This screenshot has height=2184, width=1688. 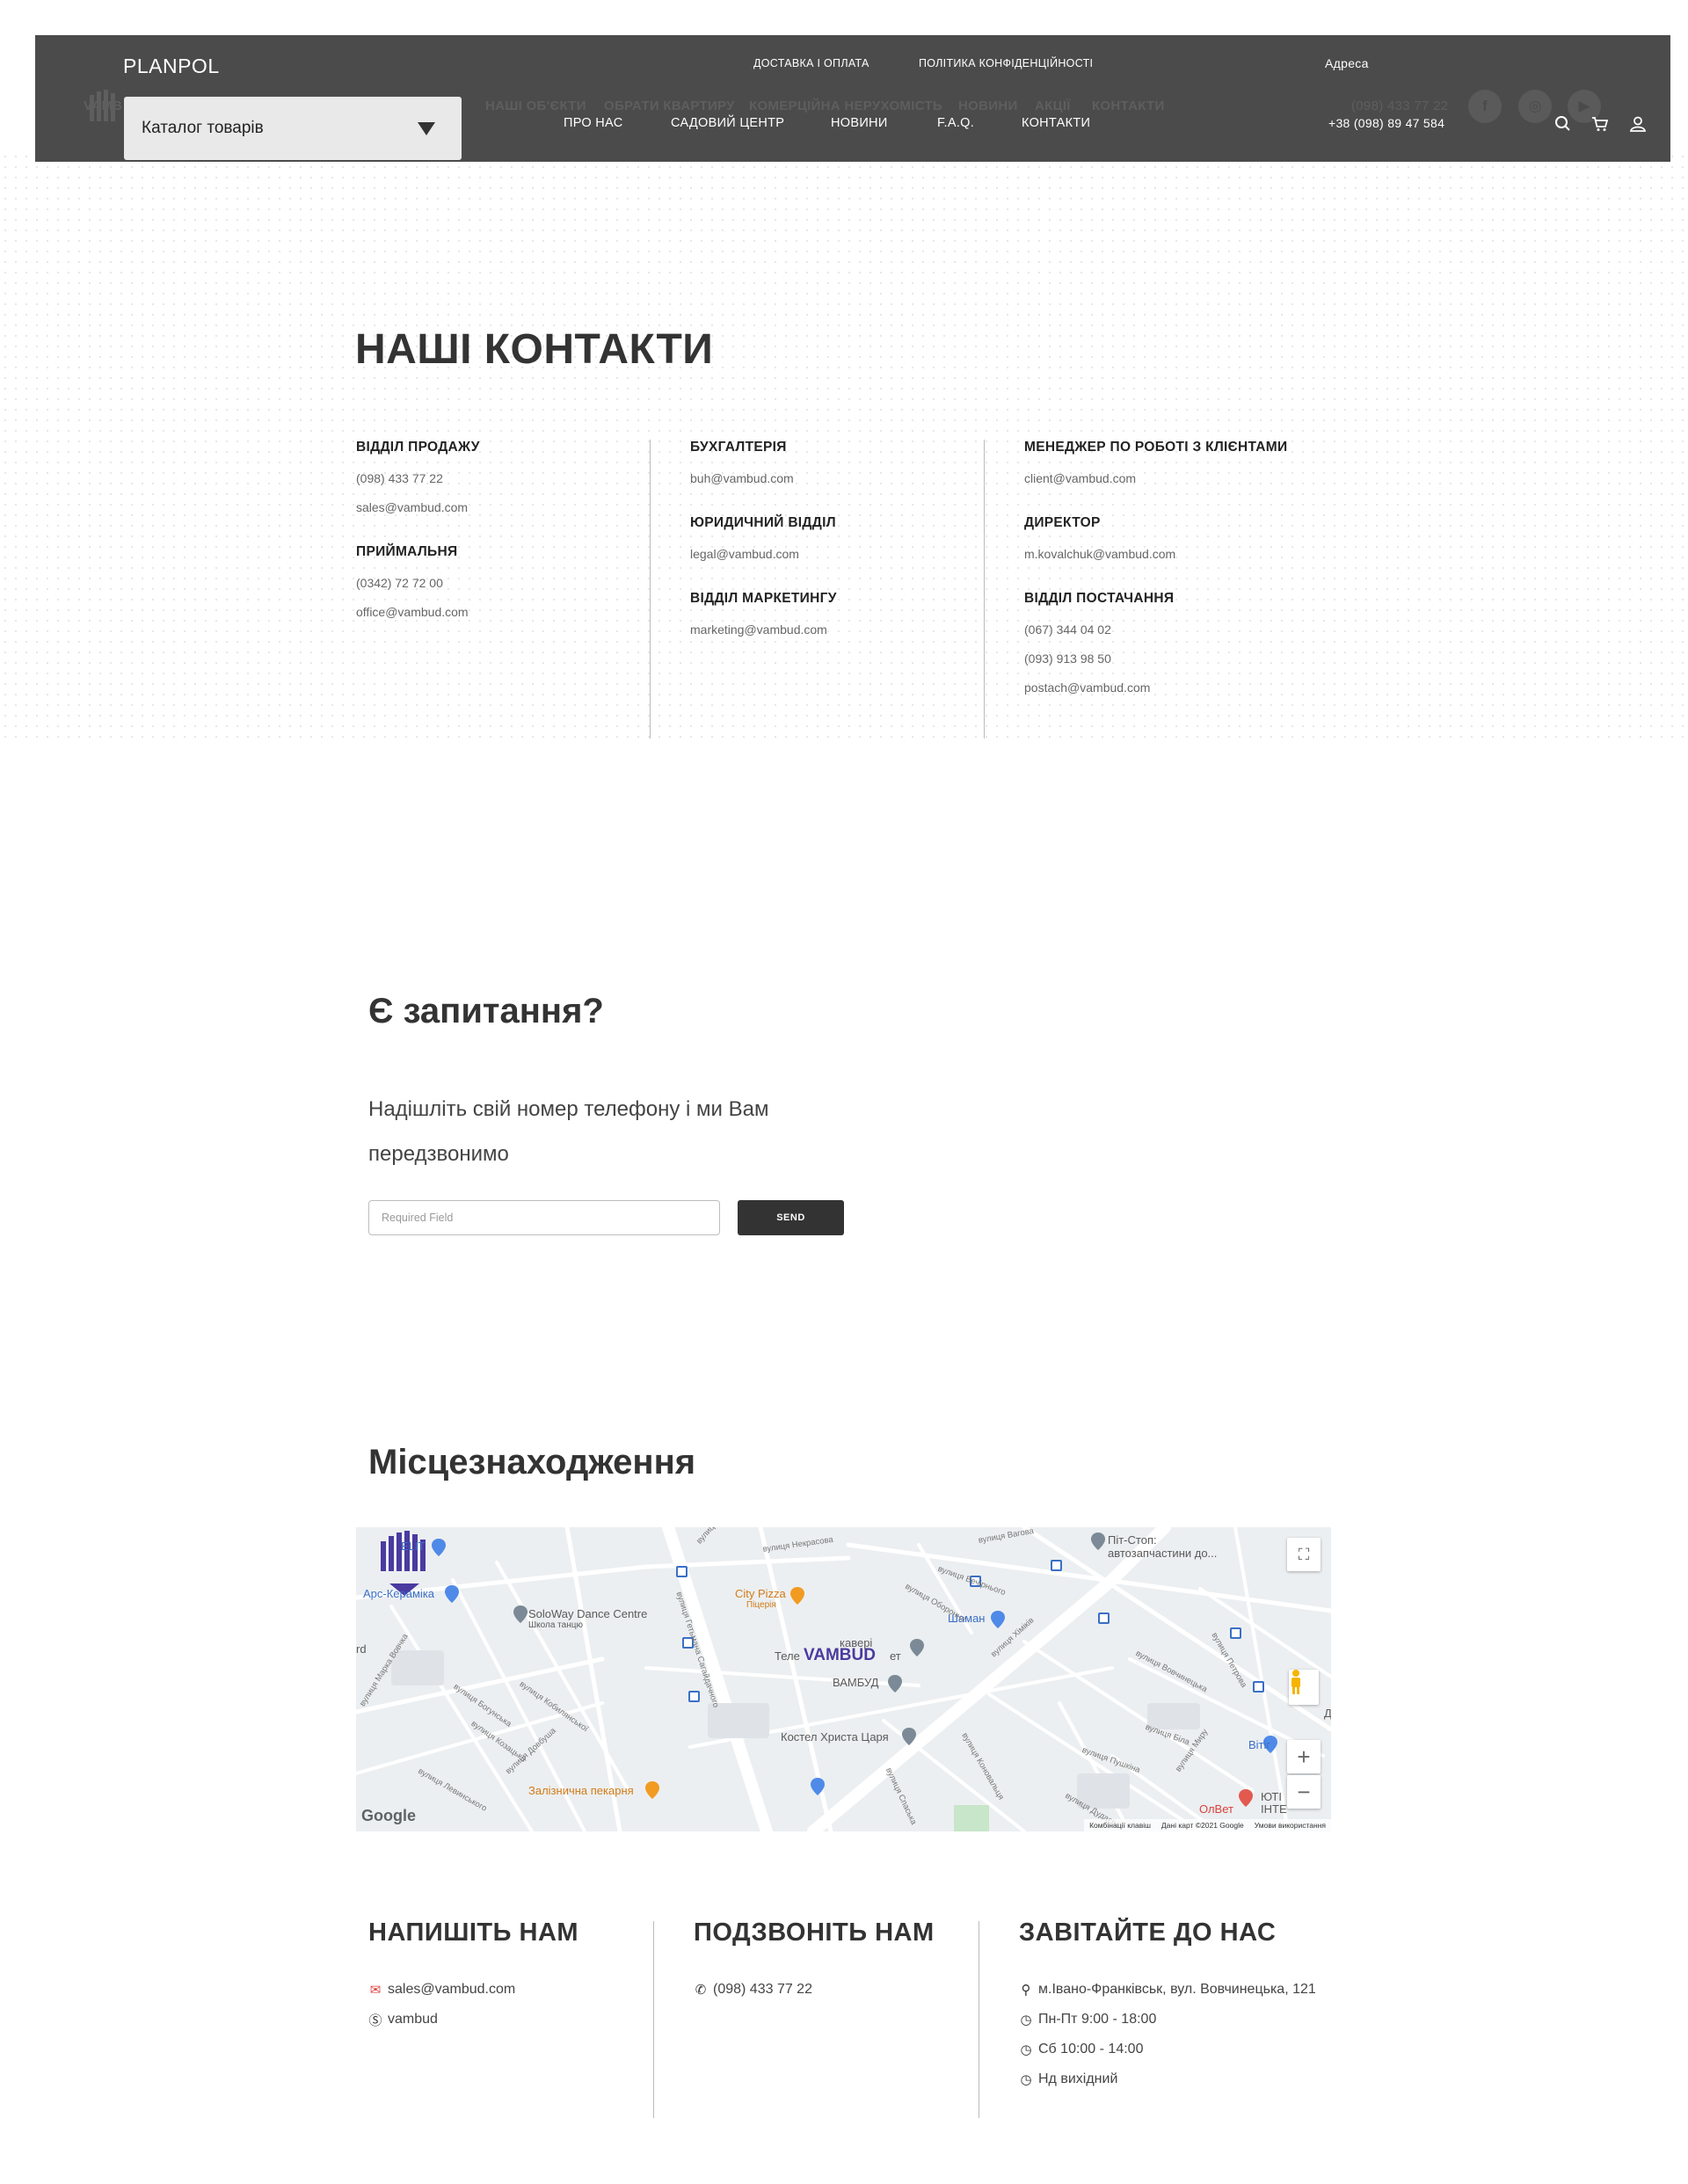 What do you see at coordinates (1304, 1792) in the screenshot?
I see `zoom-out-button: −` at bounding box center [1304, 1792].